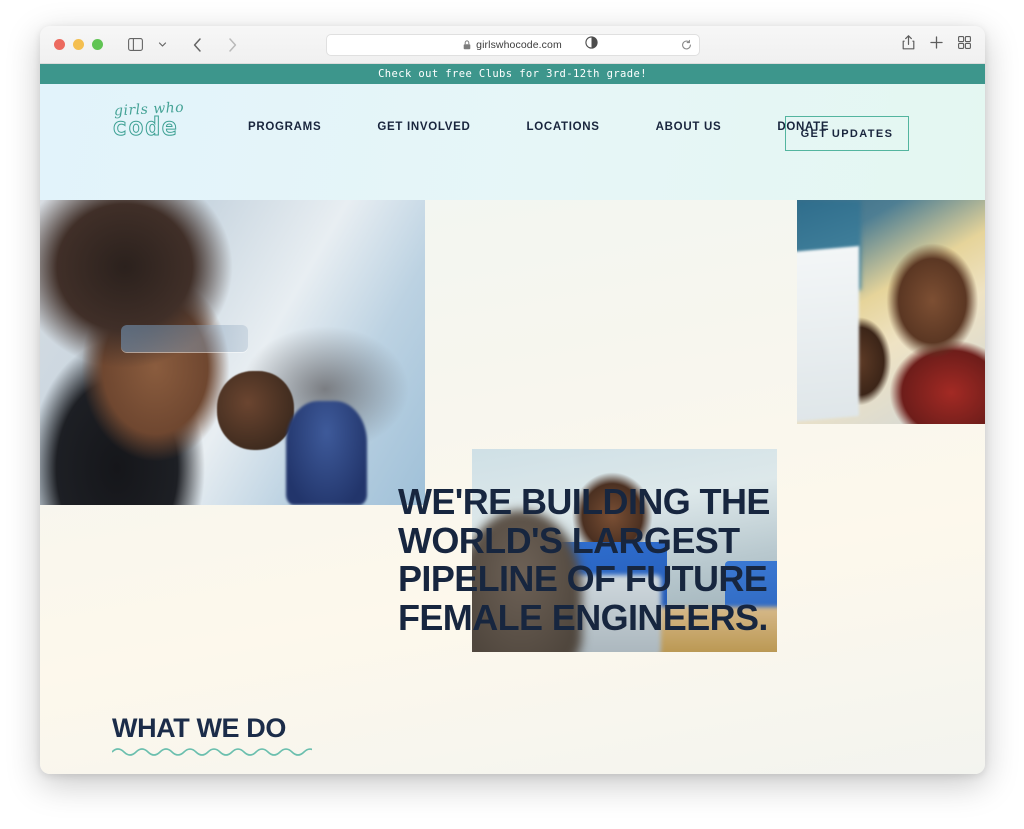 The width and height of the screenshot is (1024, 829). Describe the element at coordinates (158, 120) in the screenshot. I see `site-logo: girls who code` at that location.